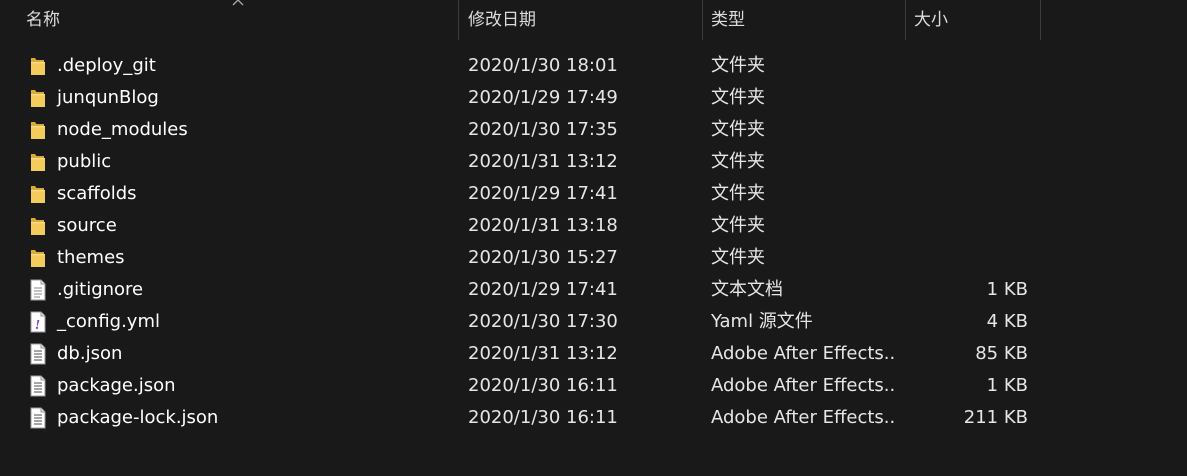  Describe the element at coordinates (995, 417) in the screenshot. I see `file-size: 211 KB` at that location.